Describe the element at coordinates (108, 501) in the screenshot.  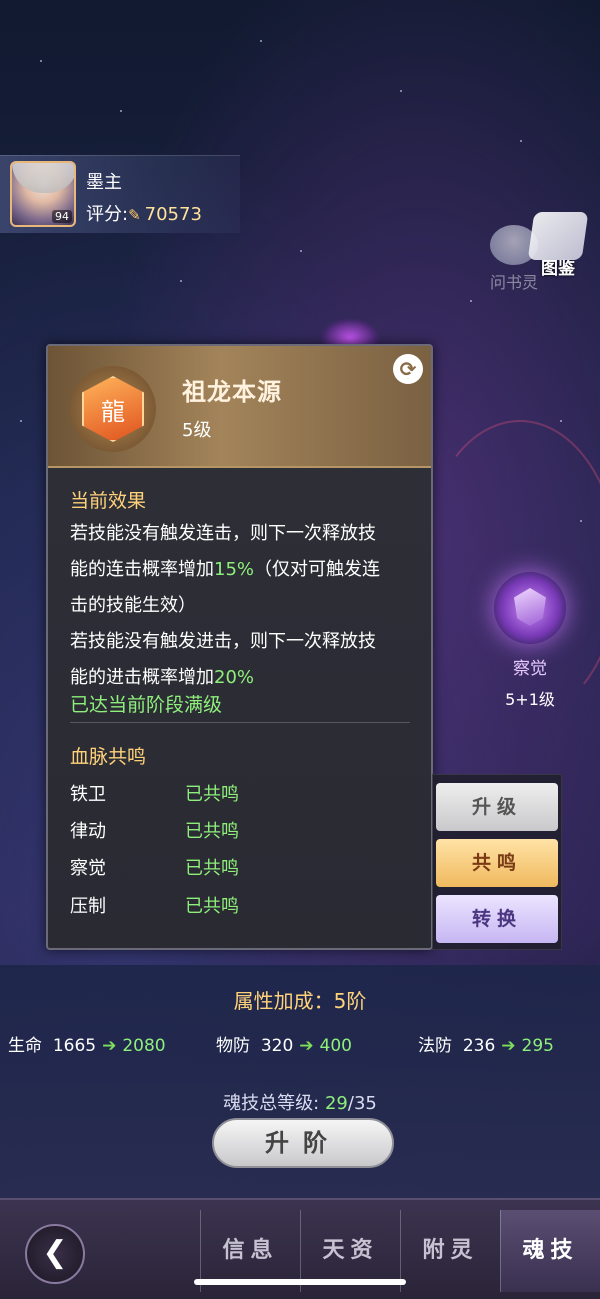
I see `current-effect-title: 当前效果` at that location.